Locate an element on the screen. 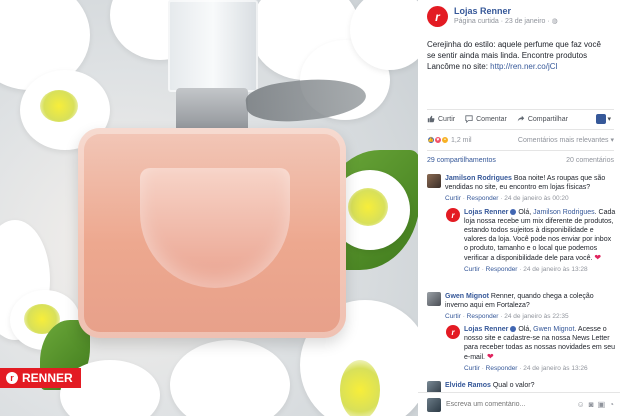 The width and height of the screenshot is (620, 416). share-icon is located at coordinates (521, 118).